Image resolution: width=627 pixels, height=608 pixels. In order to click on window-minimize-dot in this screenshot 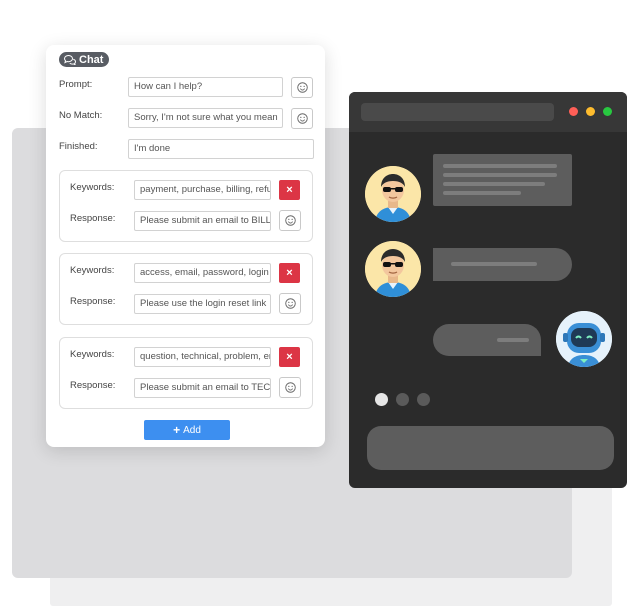, I will do `click(590, 111)`.